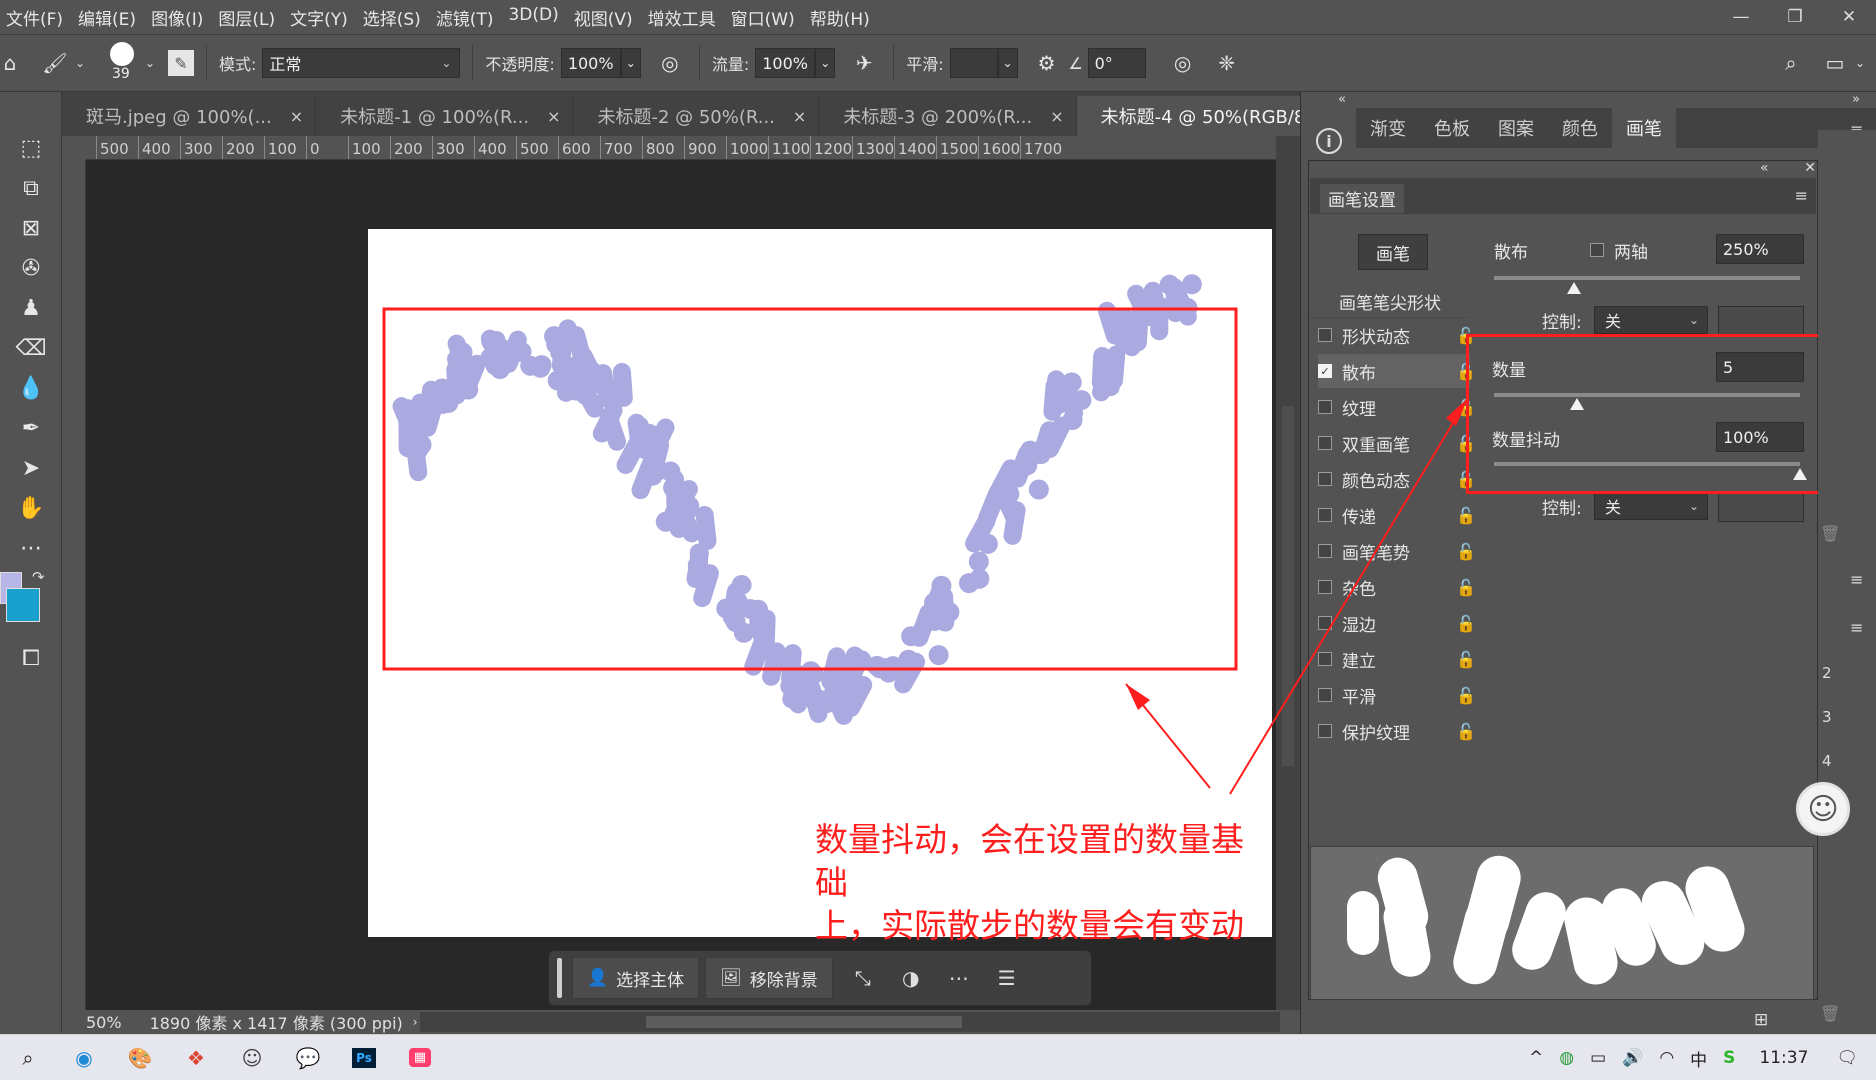 The width and height of the screenshot is (1876, 1080). What do you see at coordinates (323, 17) in the screenshot?
I see `menu-item: 文字(Y)` at bounding box center [323, 17].